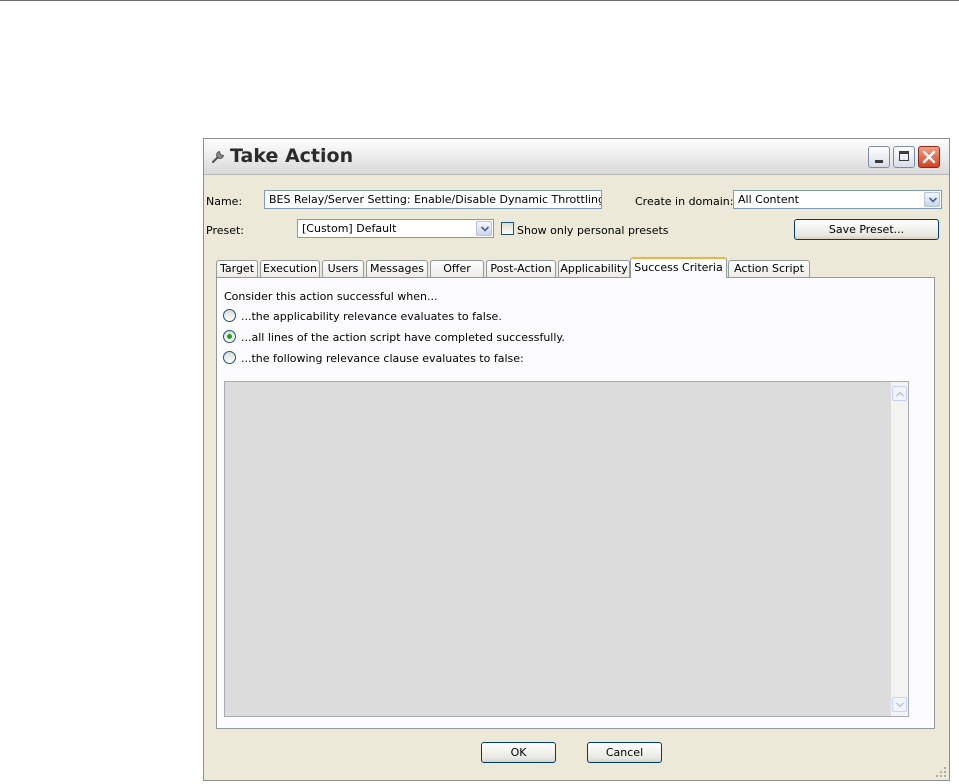  Describe the element at coordinates (397, 268) in the screenshot. I see `tab-messages: Messages` at that location.